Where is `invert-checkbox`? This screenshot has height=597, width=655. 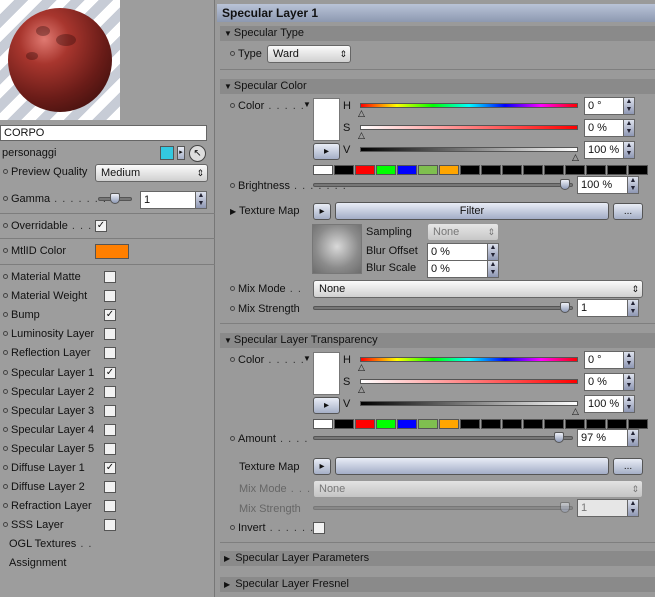
invert-checkbox is located at coordinates (319, 528).